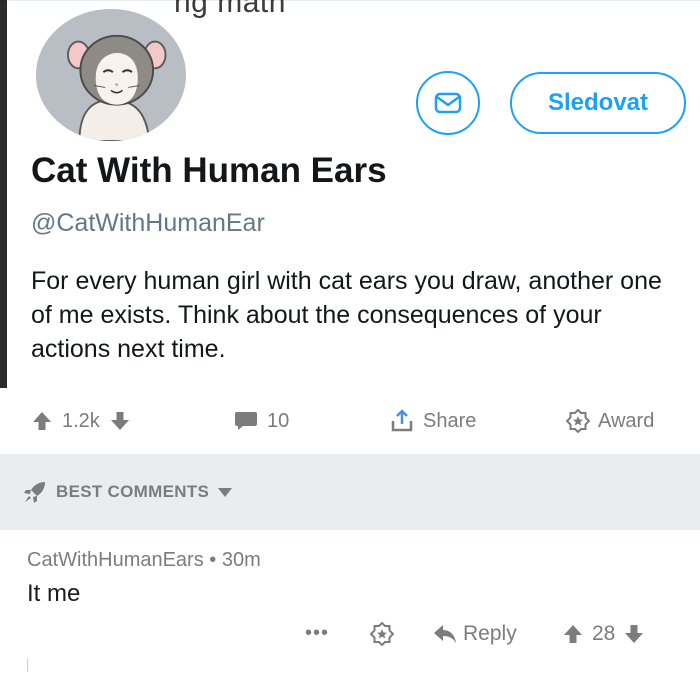 The width and height of the screenshot is (700, 675). I want to click on rocket-icon, so click(34, 492).